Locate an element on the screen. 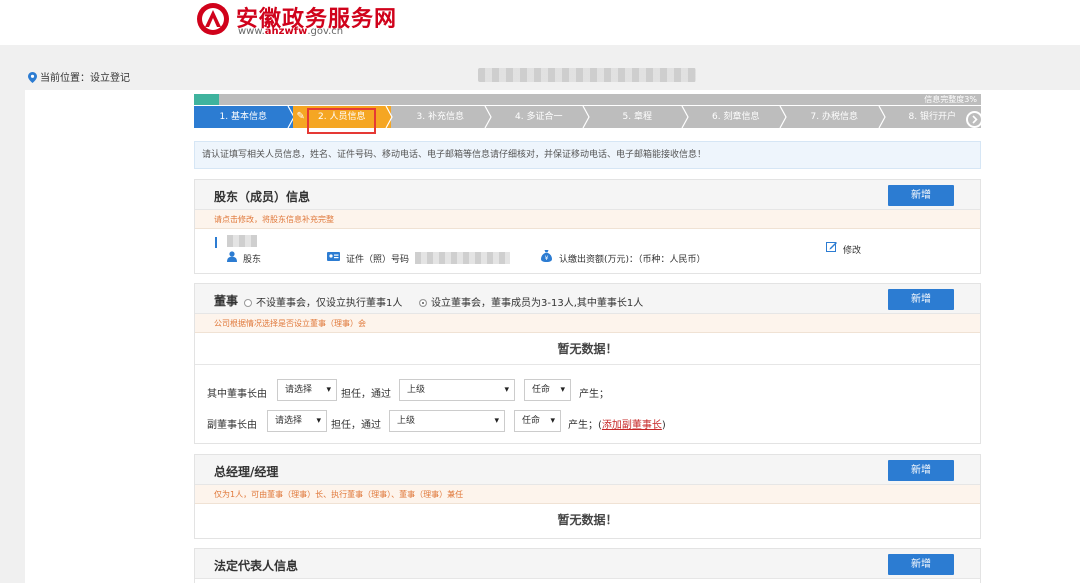  radio-board-selected is located at coordinates (423, 303).